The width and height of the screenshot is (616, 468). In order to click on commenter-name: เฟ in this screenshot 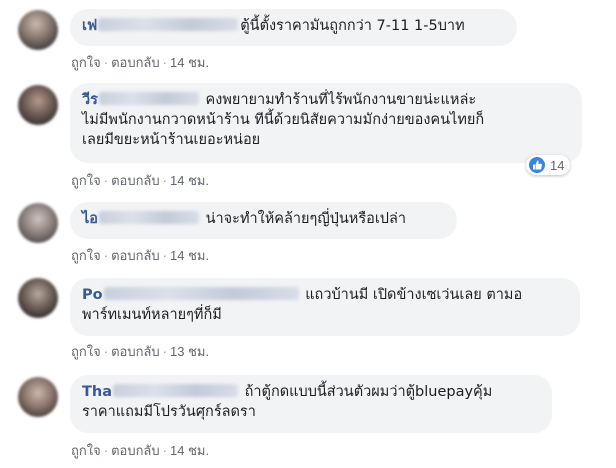, I will do `click(89, 26)`.